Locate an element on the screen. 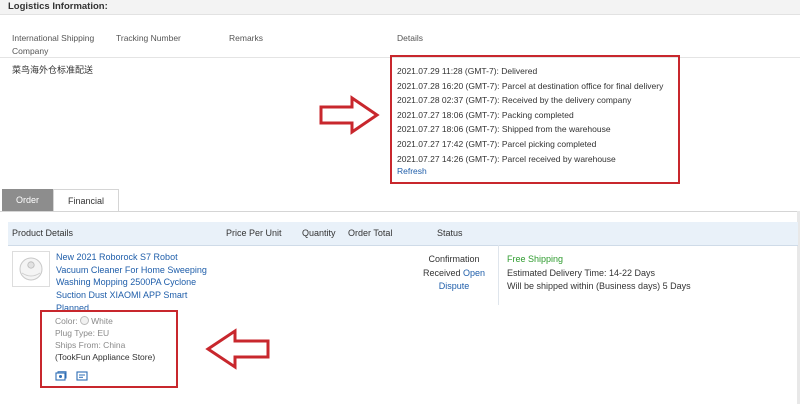  robot-vacuum-thumbnail is located at coordinates (31, 269).